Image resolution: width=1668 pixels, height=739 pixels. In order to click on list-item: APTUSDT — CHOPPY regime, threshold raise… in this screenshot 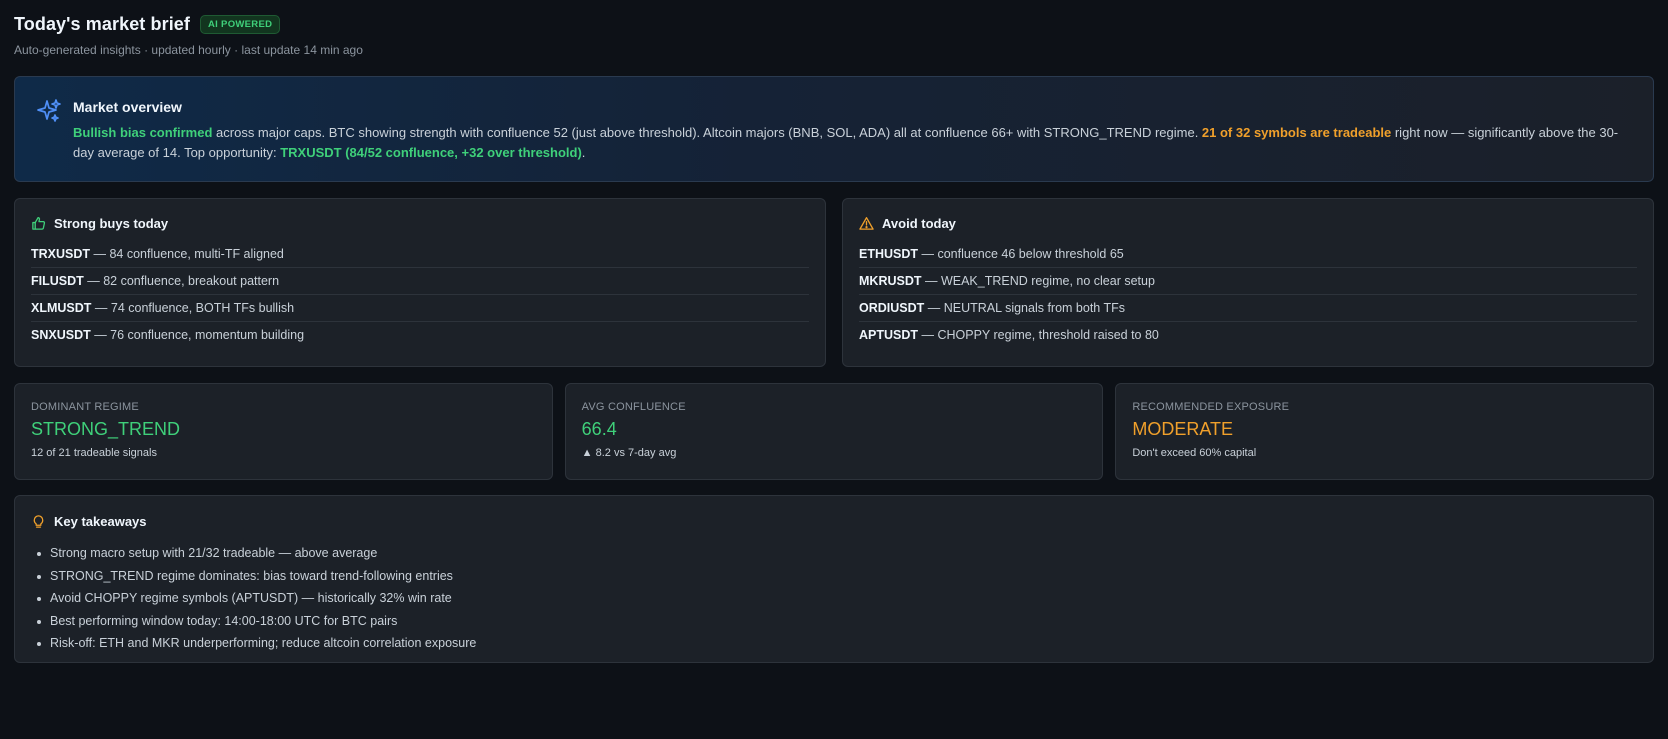, I will do `click(1248, 335)`.